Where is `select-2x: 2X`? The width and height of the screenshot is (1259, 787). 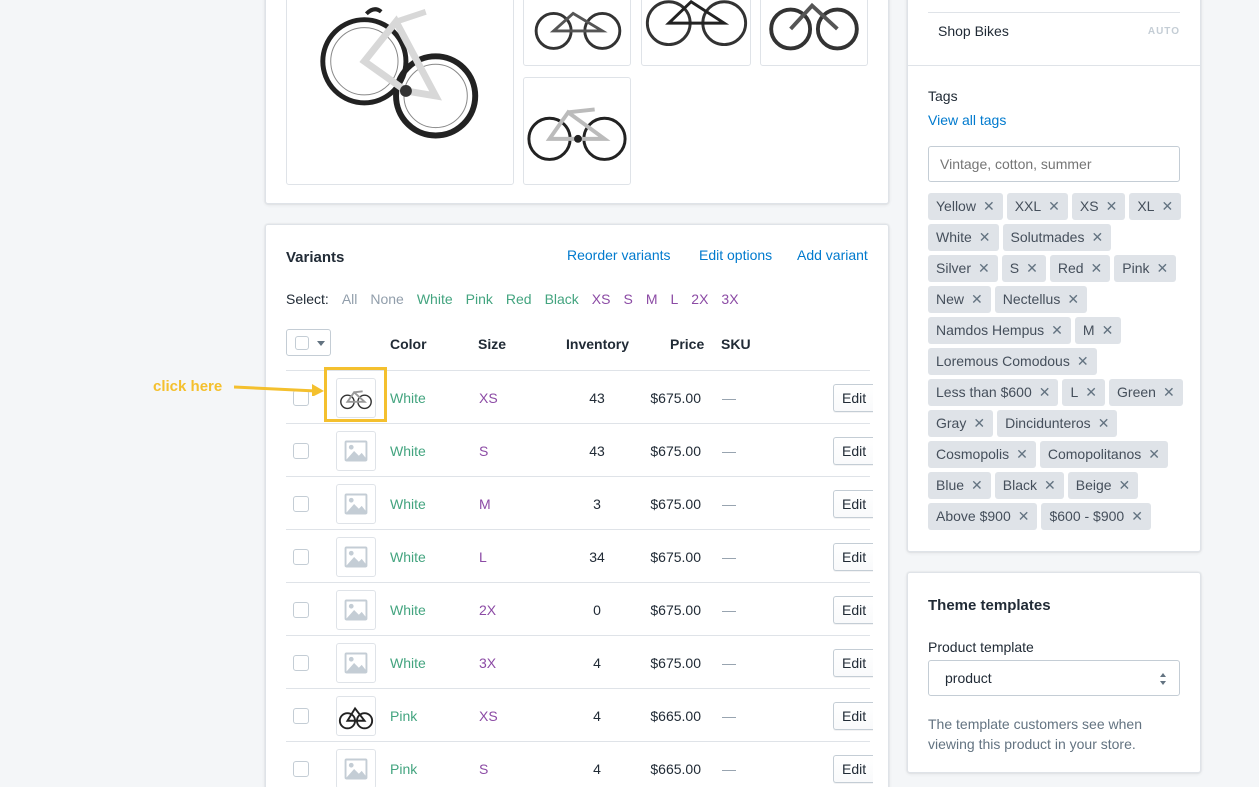 select-2x: 2X is located at coordinates (699, 299).